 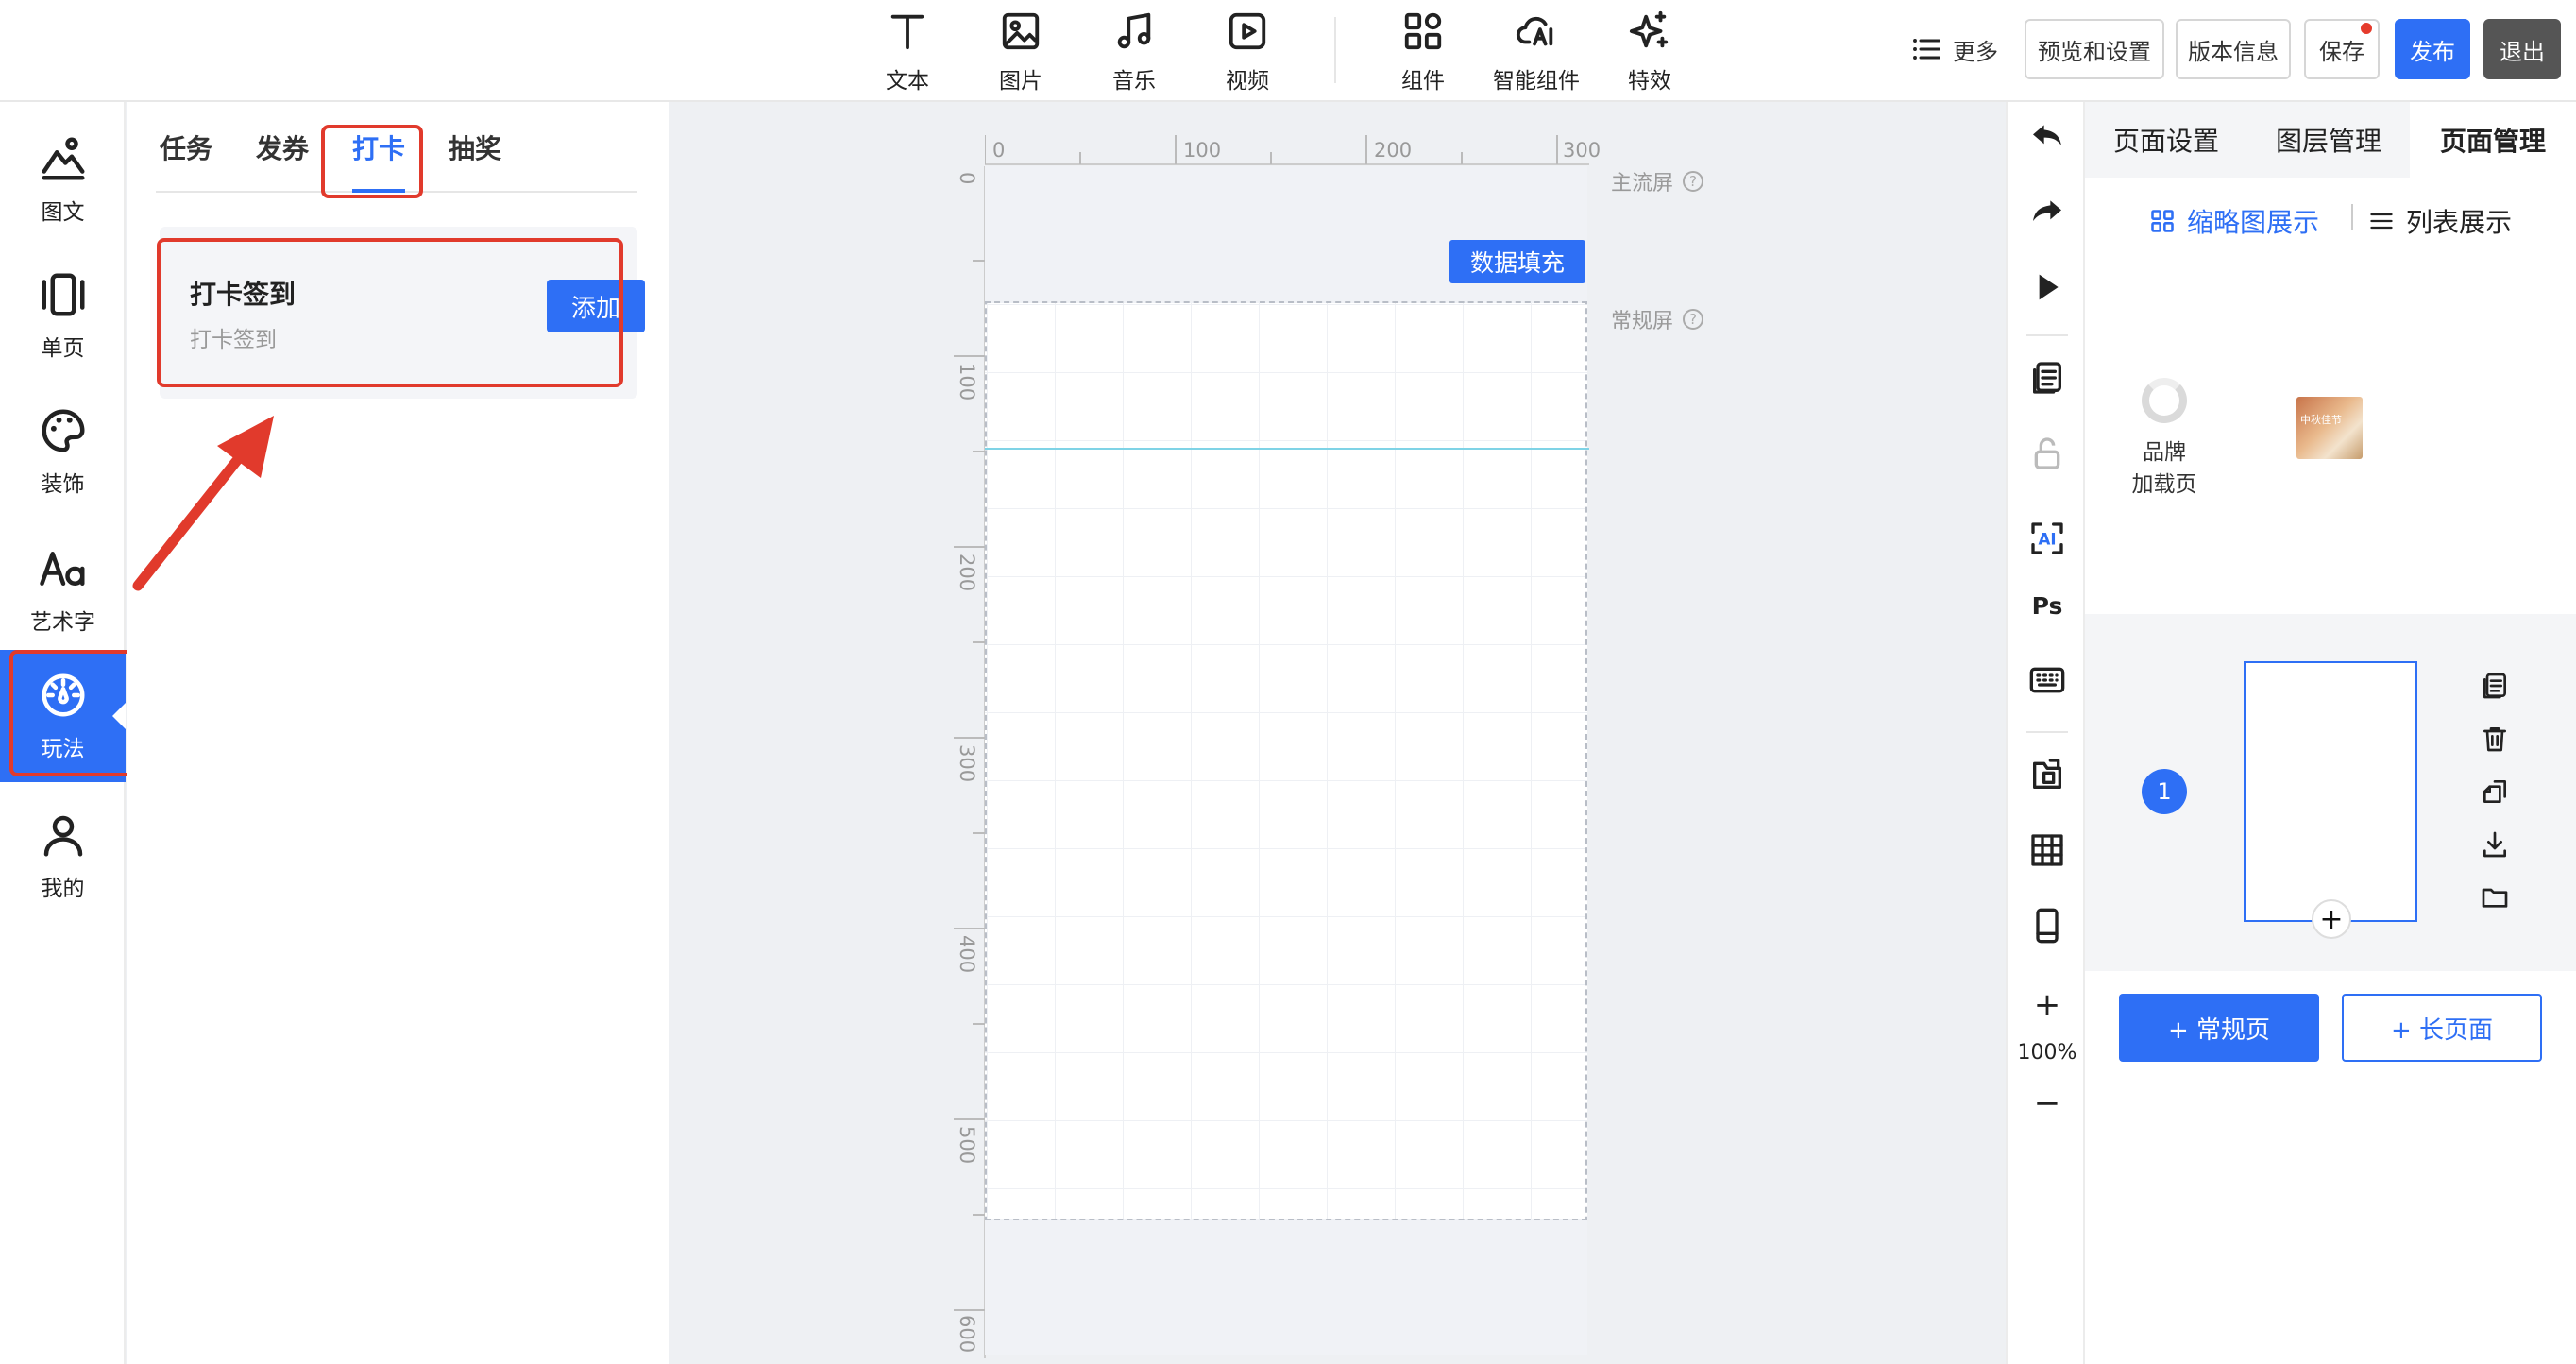 What do you see at coordinates (2047, 1005) in the screenshot?
I see `zoom-in-button: +` at bounding box center [2047, 1005].